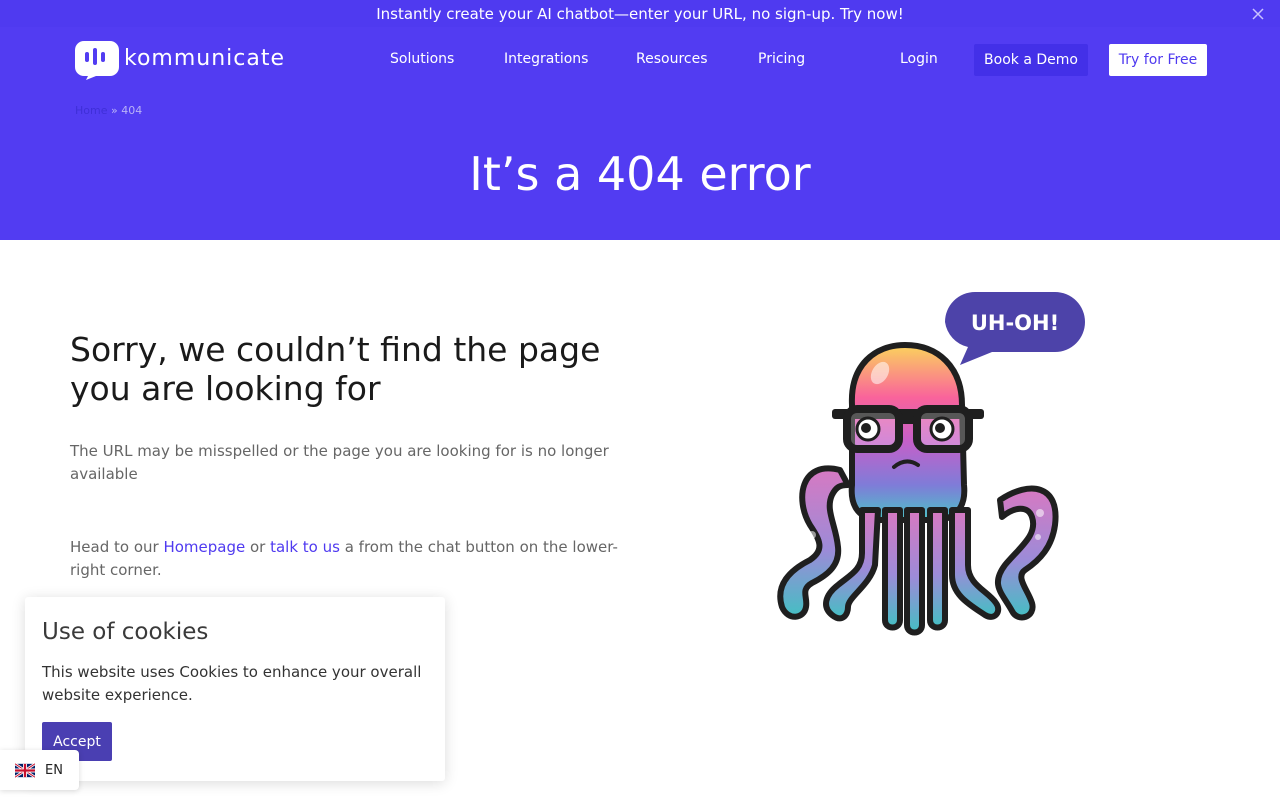 The image size is (1280, 800). What do you see at coordinates (422, 59) in the screenshot?
I see `nav-solutions: Solutions` at bounding box center [422, 59].